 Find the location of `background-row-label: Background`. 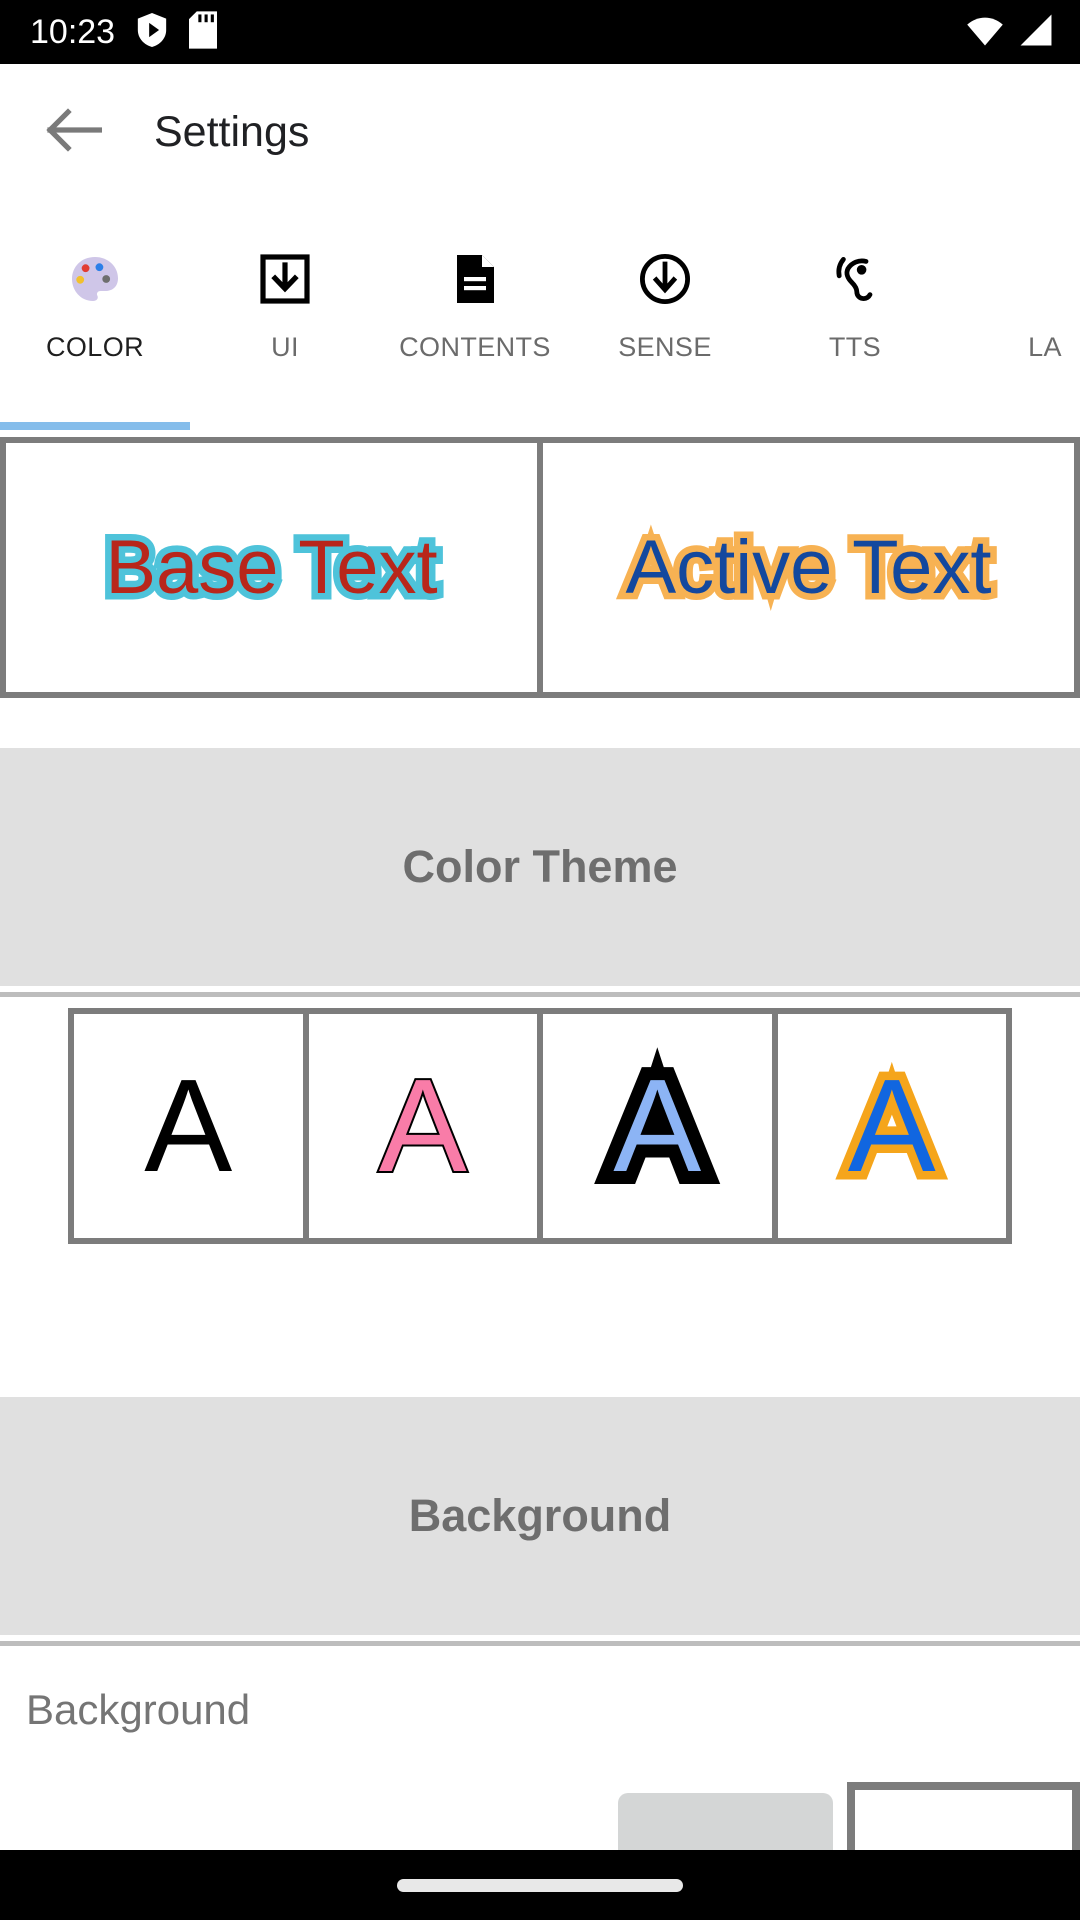

background-row-label: Background is located at coordinates (138, 1709).